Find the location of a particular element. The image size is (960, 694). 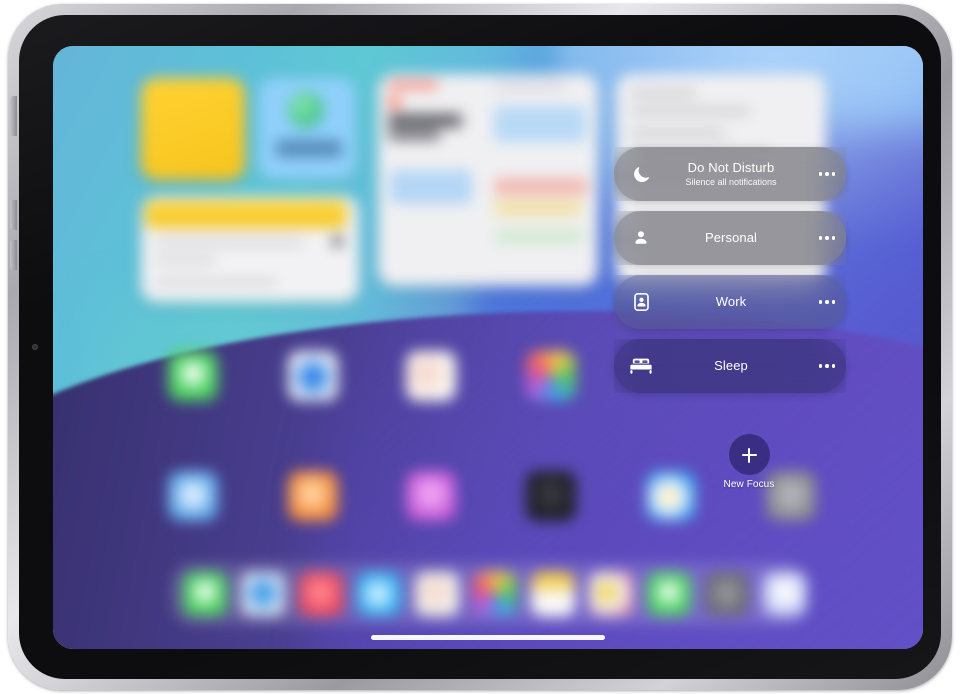

dock-facetime is located at coordinates (669, 594).